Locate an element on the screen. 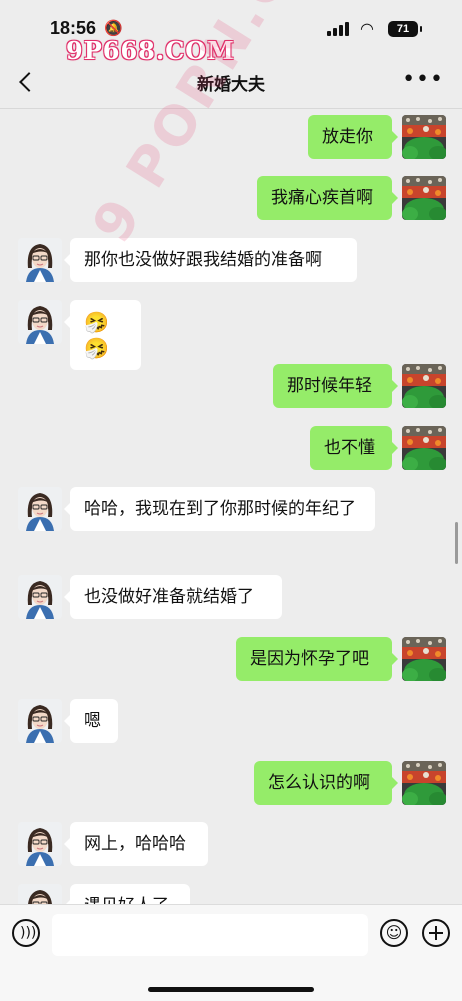 The width and height of the screenshot is (462, 1001). message-bubble: 网上，哈哈哈 is located at coordinates (136, 844).